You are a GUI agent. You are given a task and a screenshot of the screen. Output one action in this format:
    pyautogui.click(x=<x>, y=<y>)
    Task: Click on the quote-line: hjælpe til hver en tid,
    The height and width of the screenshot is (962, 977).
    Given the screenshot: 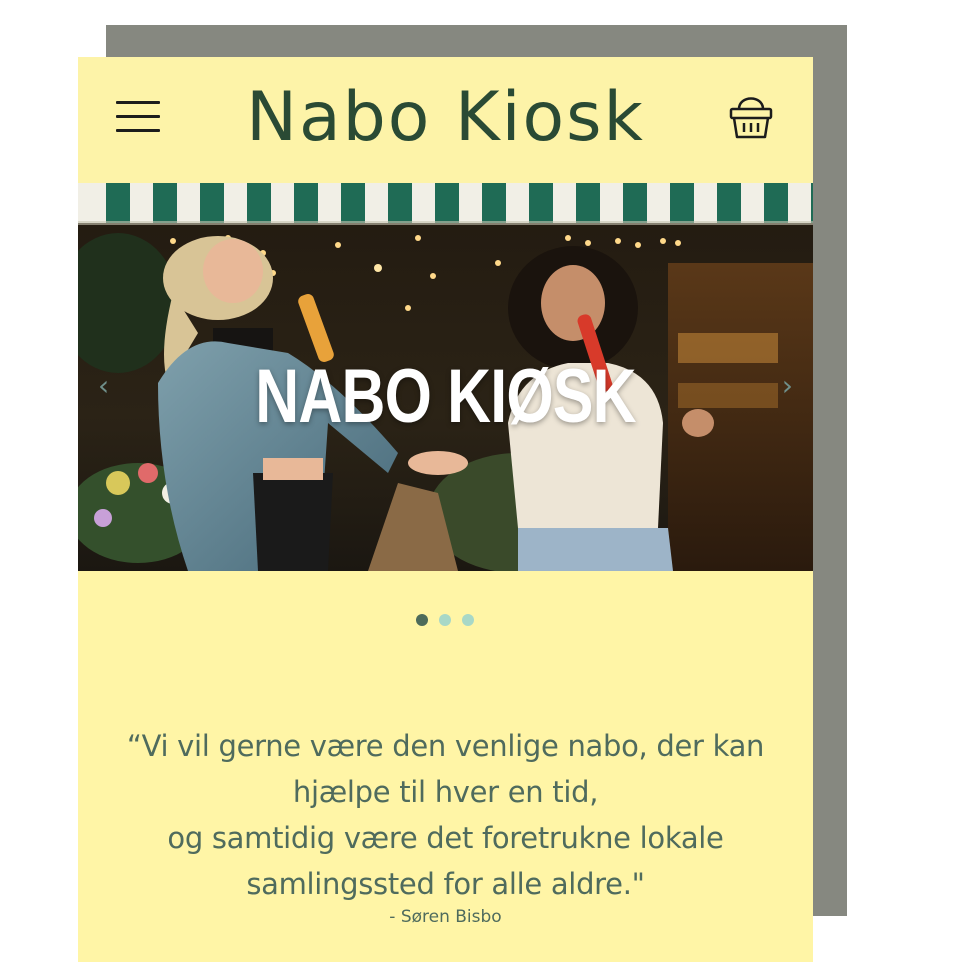 What is the action you would take?
    pyautogui.click(x=445, y=792)
    